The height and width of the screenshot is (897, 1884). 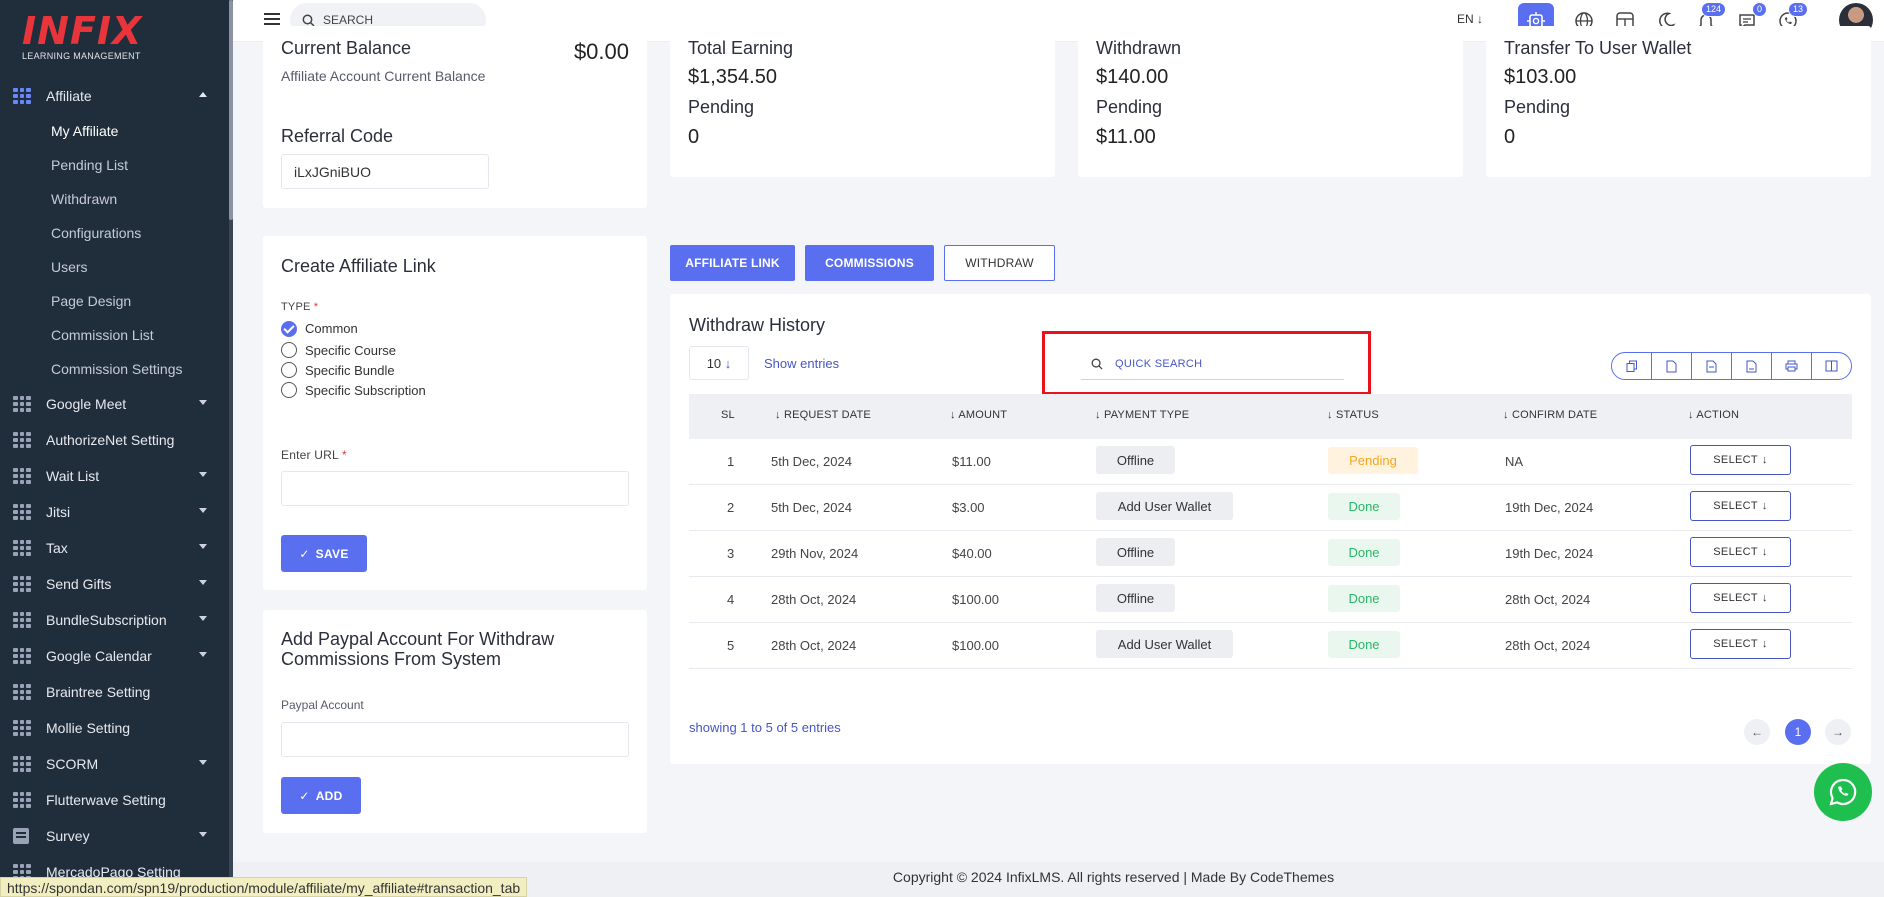 I want to click on print-icon, so click(x=1792, y=366).